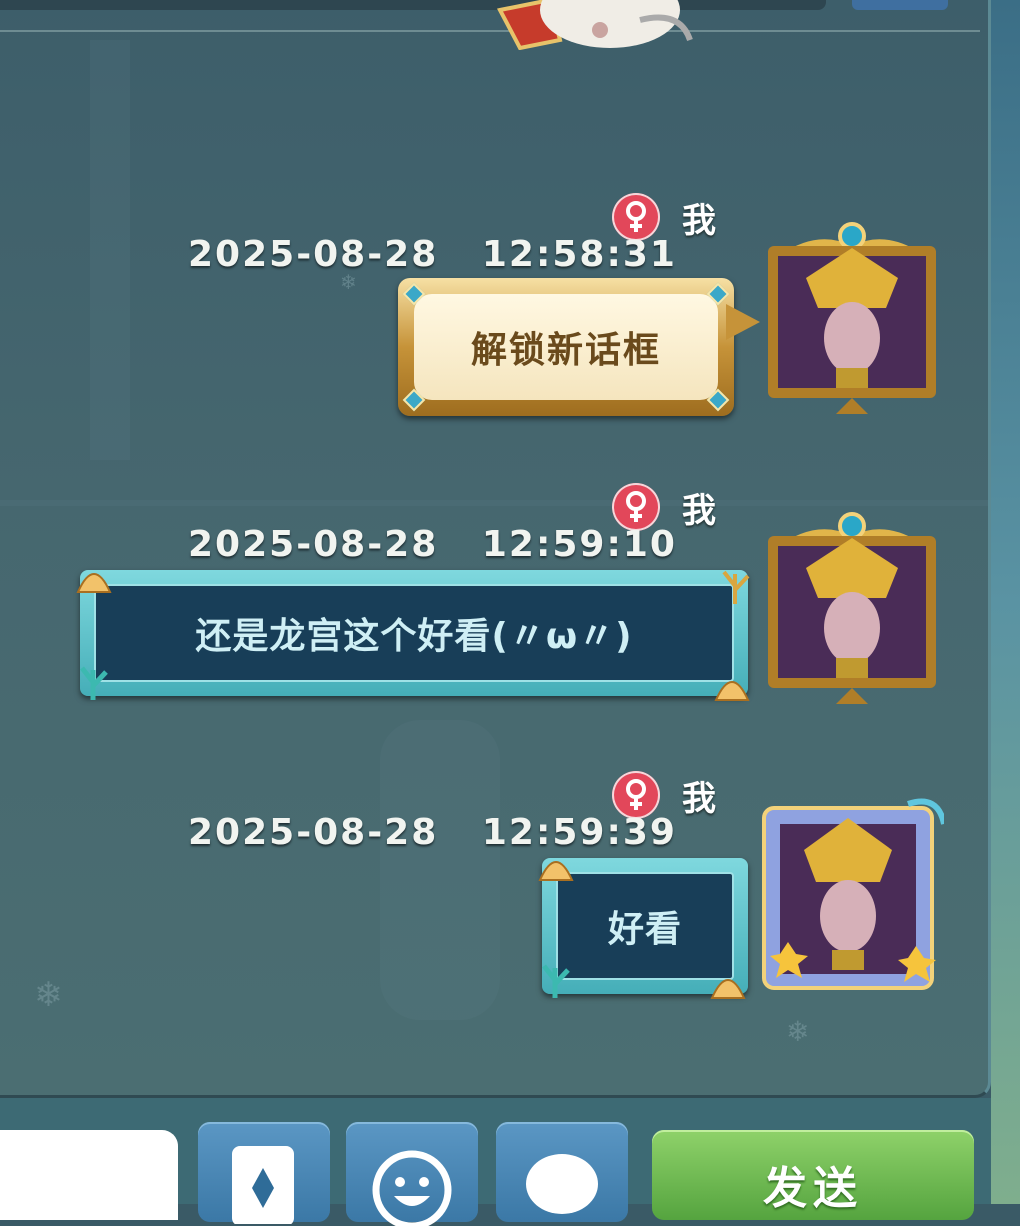 Image resolution: width=1020 pixels, height=1226 pixels. I want to click on message-timestamp: 2025-08-28 12:59:39, so click(432, 832).